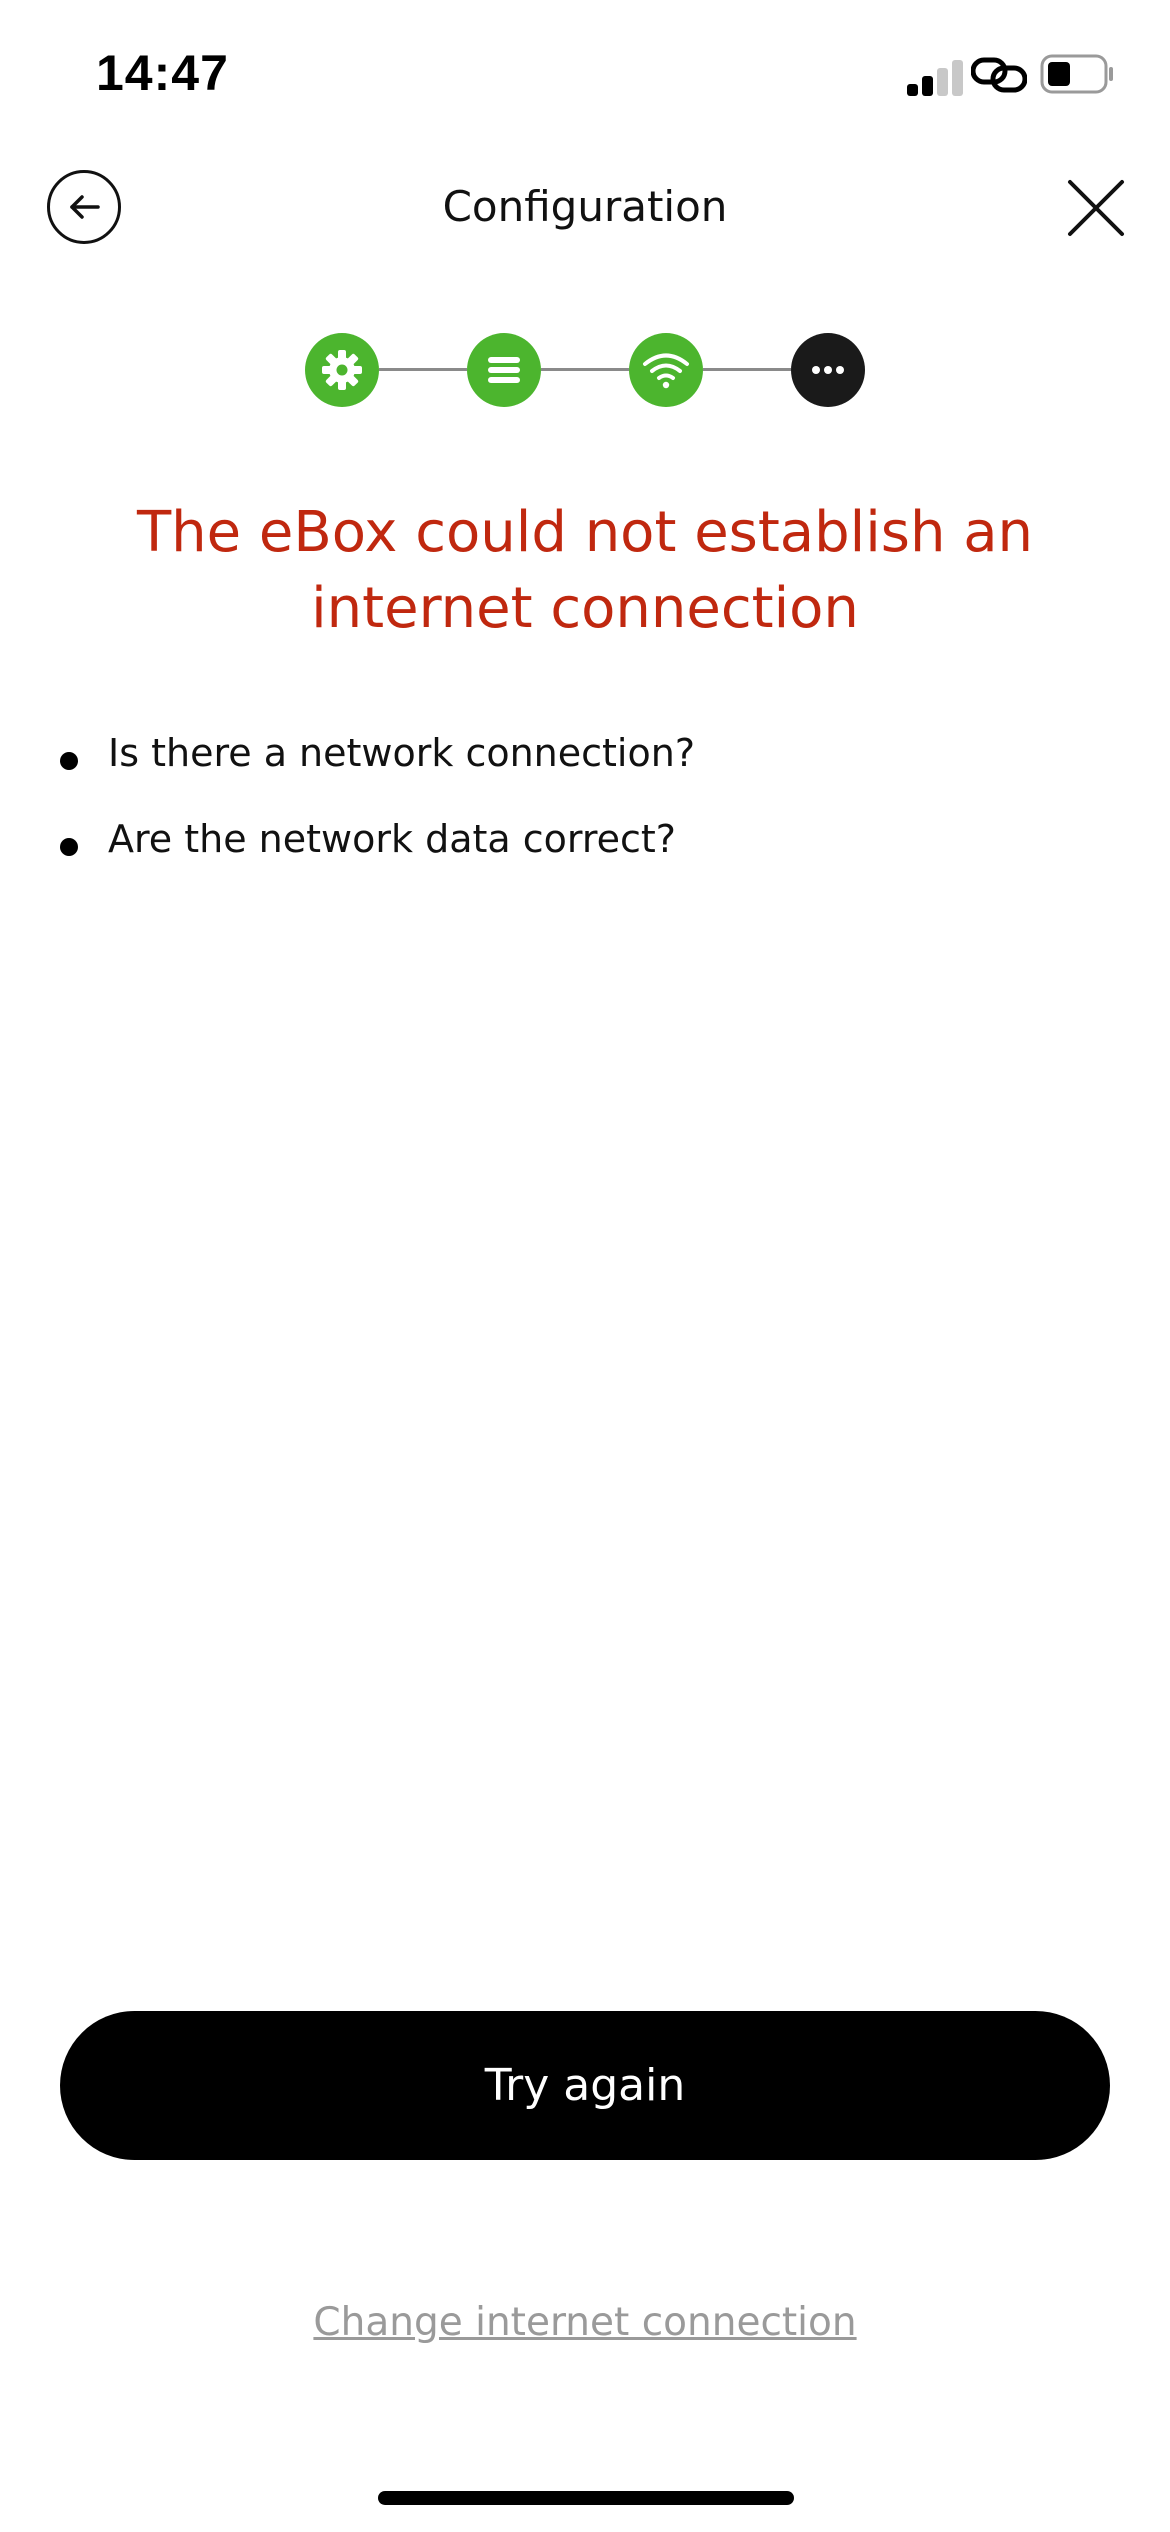 This screenshot has width=1170, height=2532. I want to click on status-time: 14:47, so click(162, 73).